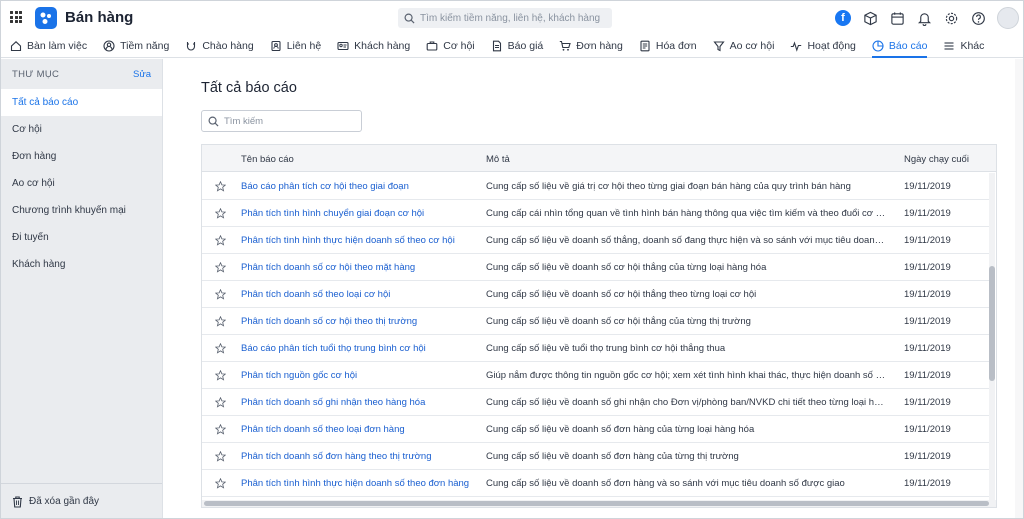  What do you see at coordinates (299, 375) in the screenshot?
I see `report-name-link: Phân tích nguồn gốc cơ hội` at bounding box center [299, 375].